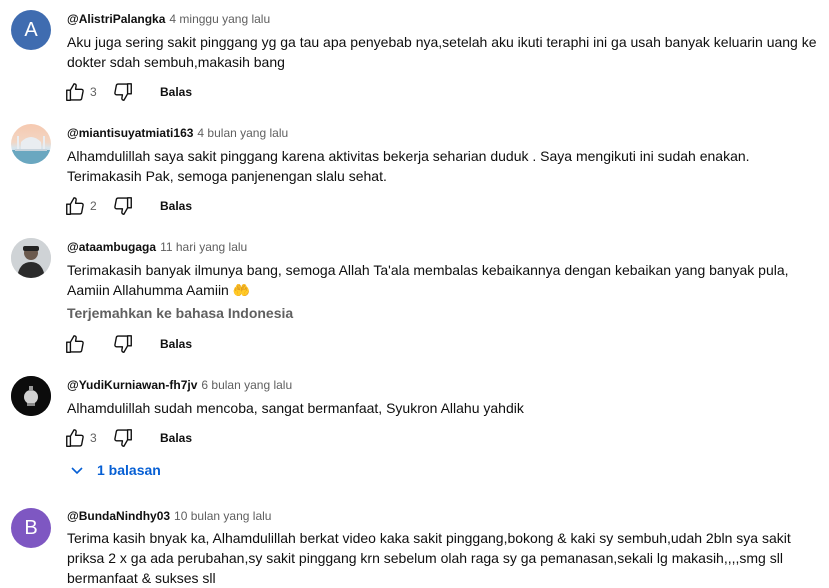  Describe the element at coordinates (77, 471) in the screenshot. I see `chevron-down-icon` at that location.